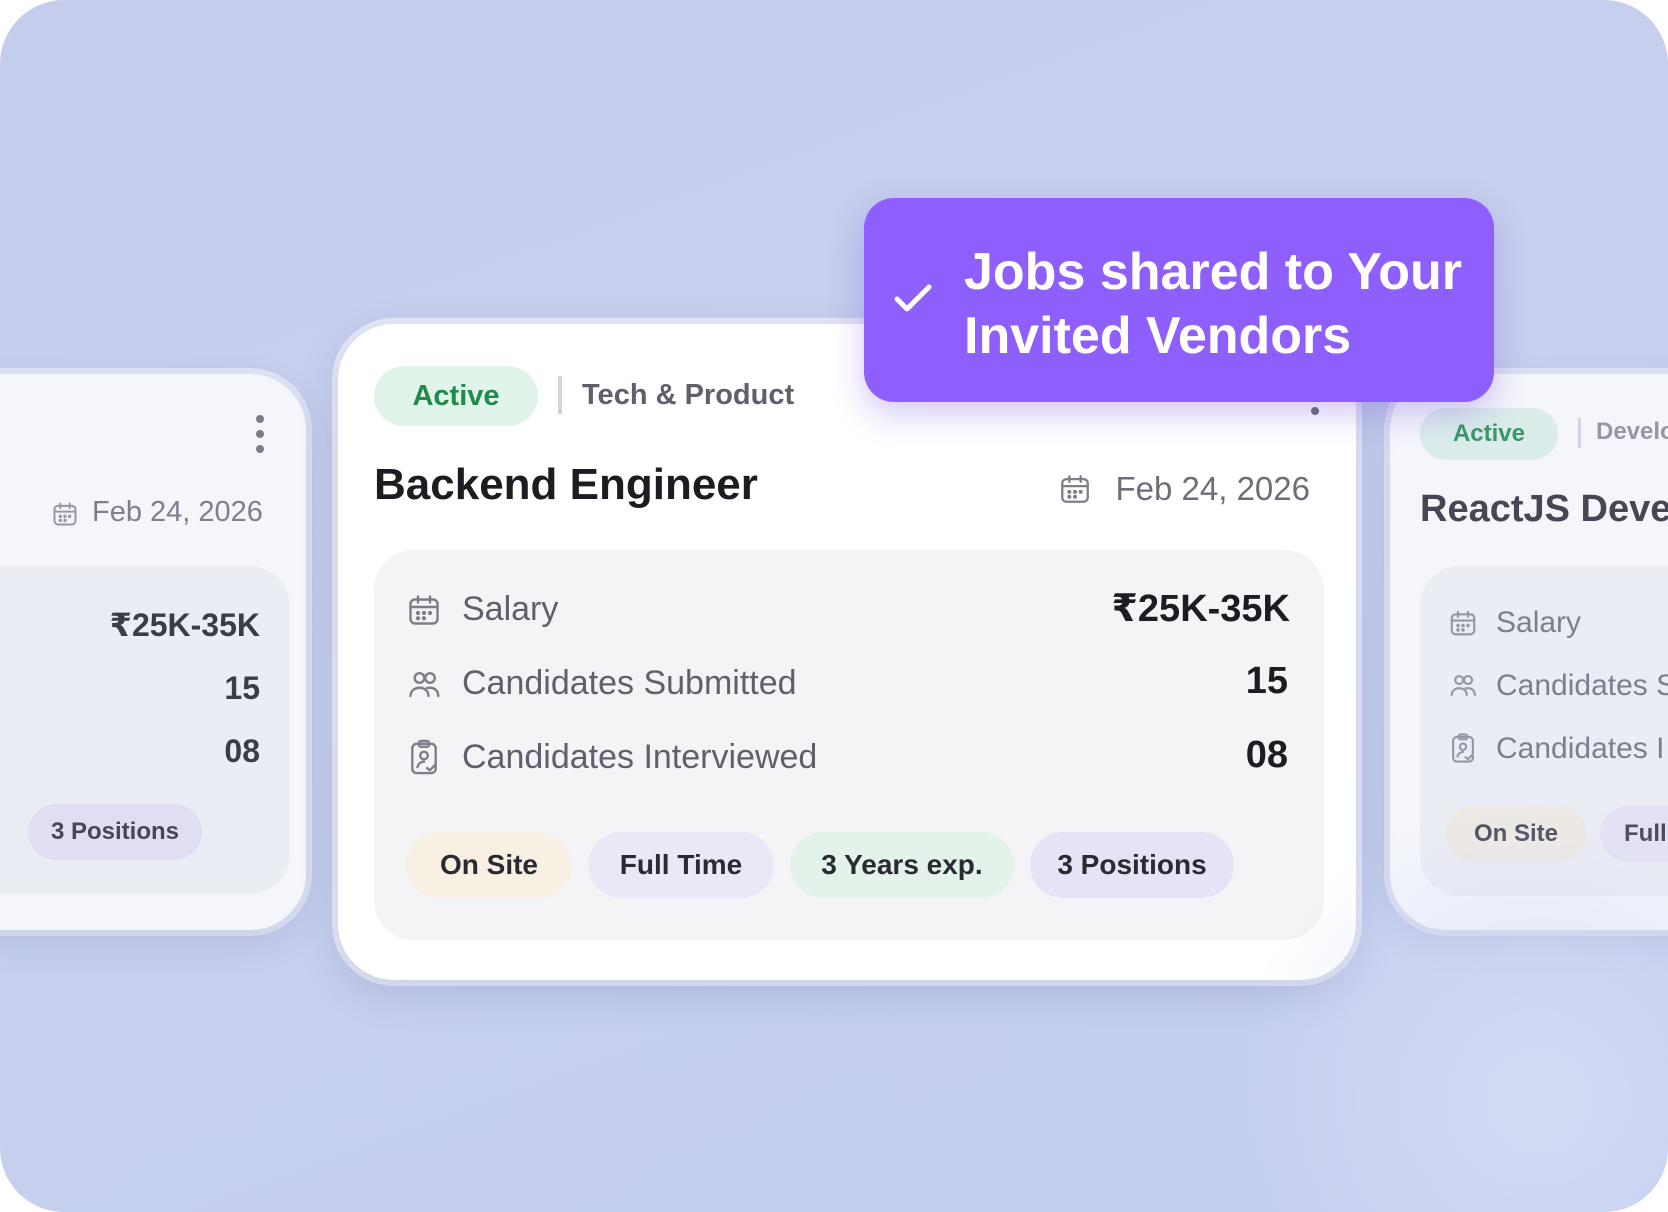 The width and height of the screenshot is (1668, 1212). Describe the element at coordinates (1544, 509) in the screenshot. I see `job-title: ReactJS Deve` at that location.